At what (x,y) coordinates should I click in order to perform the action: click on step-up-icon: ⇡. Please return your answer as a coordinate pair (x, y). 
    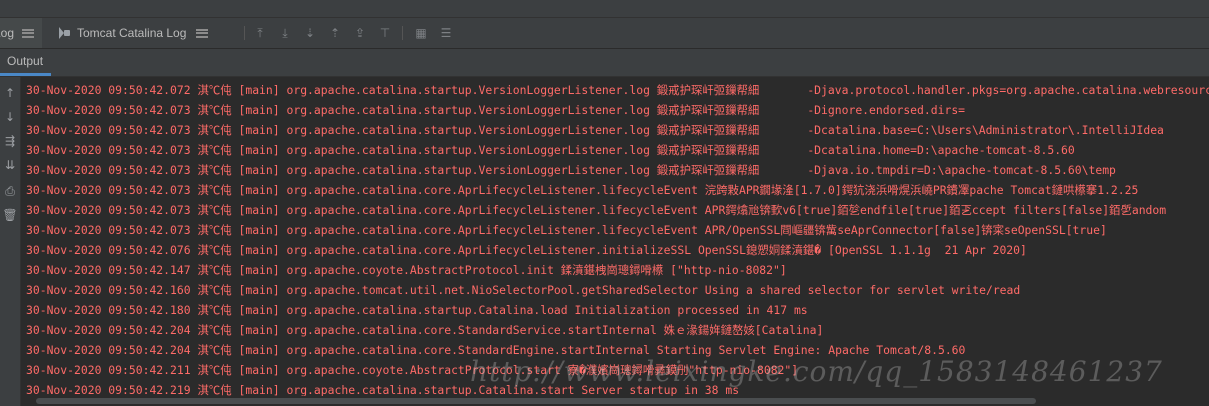
    Looking at the image, I should click on (335, 33).